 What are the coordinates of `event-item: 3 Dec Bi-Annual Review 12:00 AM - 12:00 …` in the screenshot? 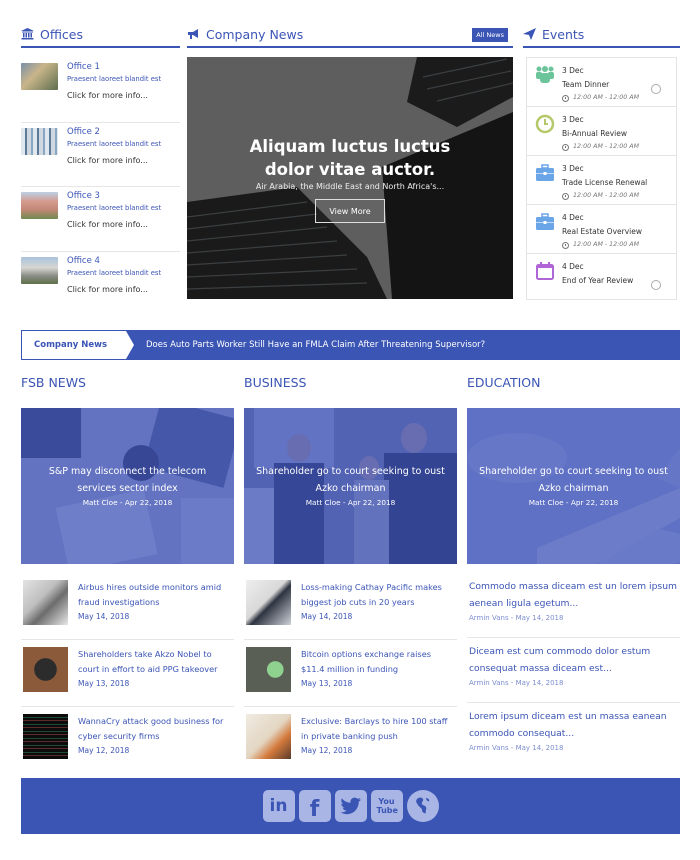 It's located at (601, 131).